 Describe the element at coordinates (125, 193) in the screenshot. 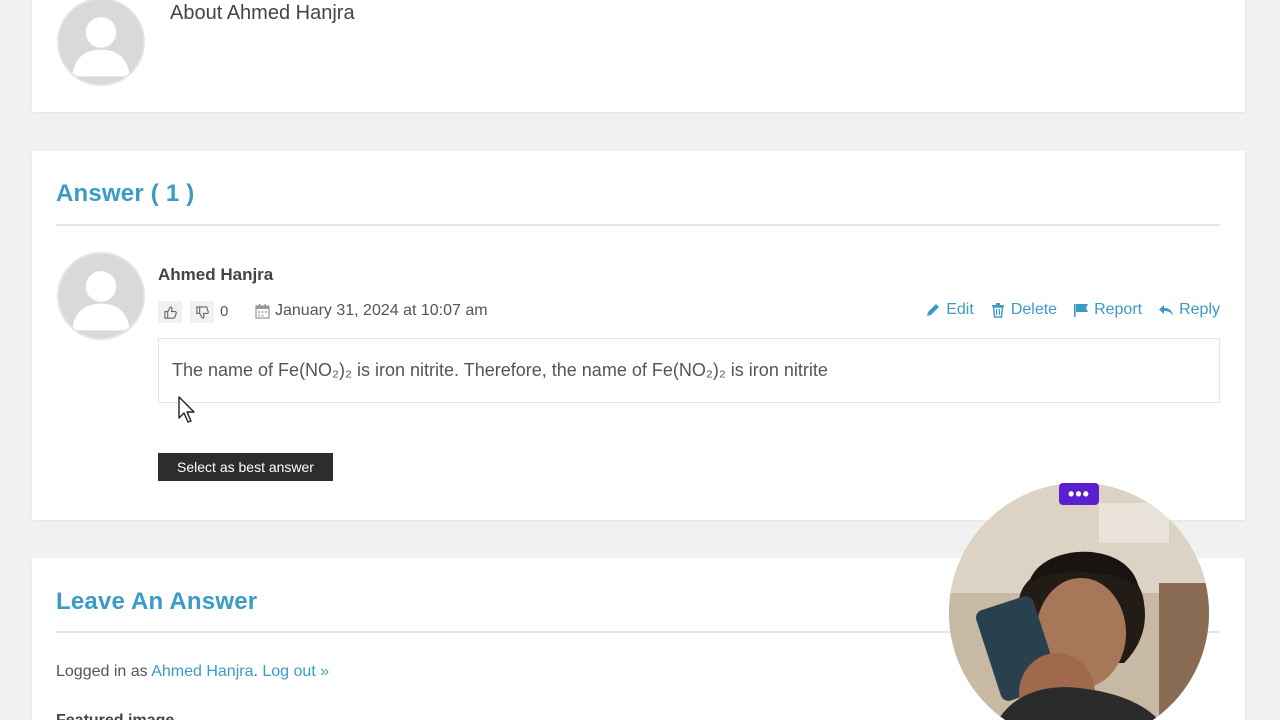

I see `answers-heading: Answer ( 1 )` at that location.